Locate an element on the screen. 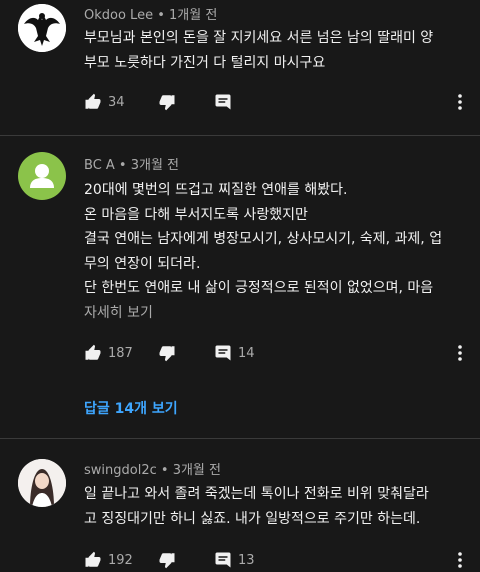  reply-count: 14 is located at coordinates (246, 353).